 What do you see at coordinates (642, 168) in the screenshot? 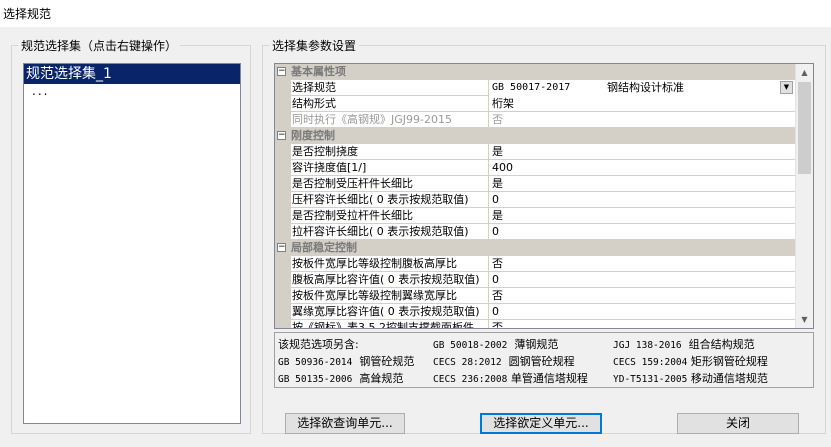
I see `property-value: 400` at bounding box center [642, 168].